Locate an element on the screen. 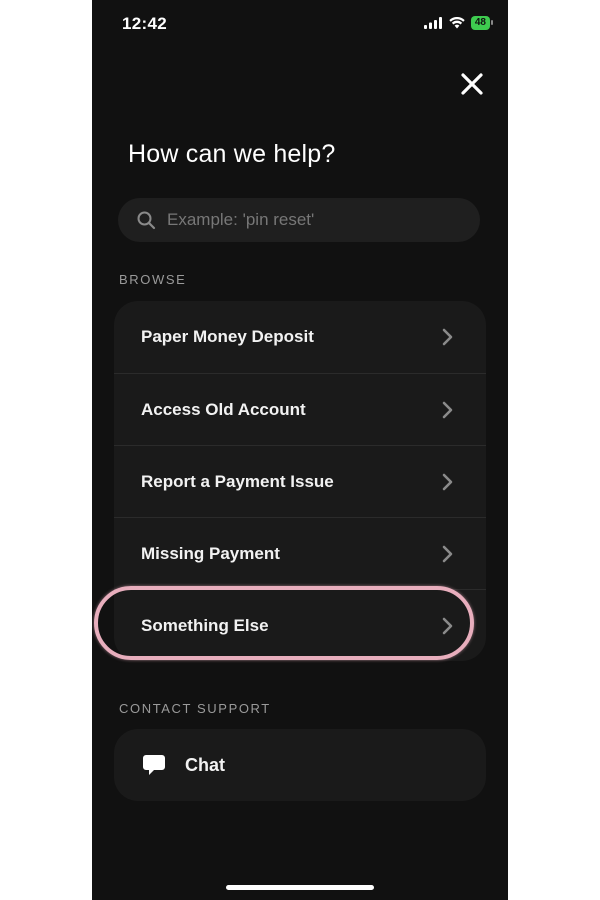 The height and width of the screenshot is (900, 600). page-title: How can we help? is located at coordinates (232, 154).